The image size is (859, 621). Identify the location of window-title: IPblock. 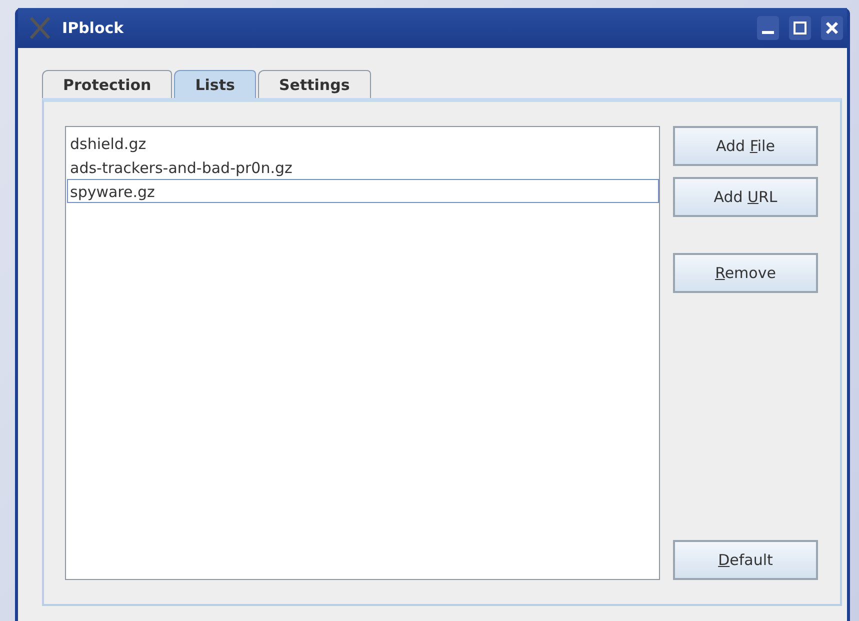
(93, 28).